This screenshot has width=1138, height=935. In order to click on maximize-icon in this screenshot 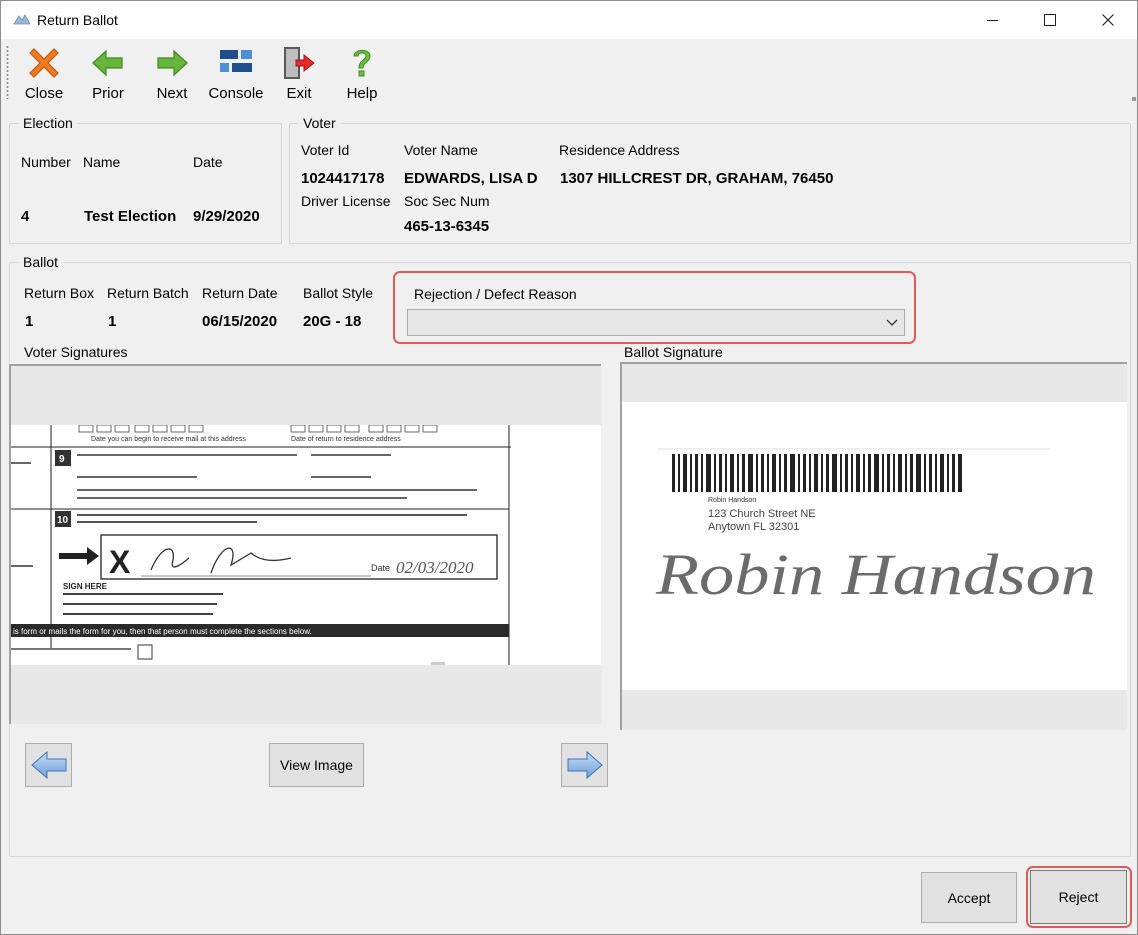, I will do `click(1050, 20)`.